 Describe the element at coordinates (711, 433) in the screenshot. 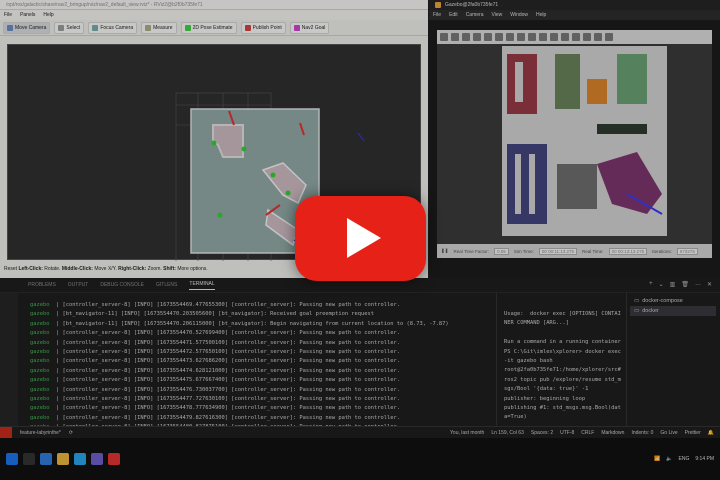

I see `bell-icon: 🔔` at that location.